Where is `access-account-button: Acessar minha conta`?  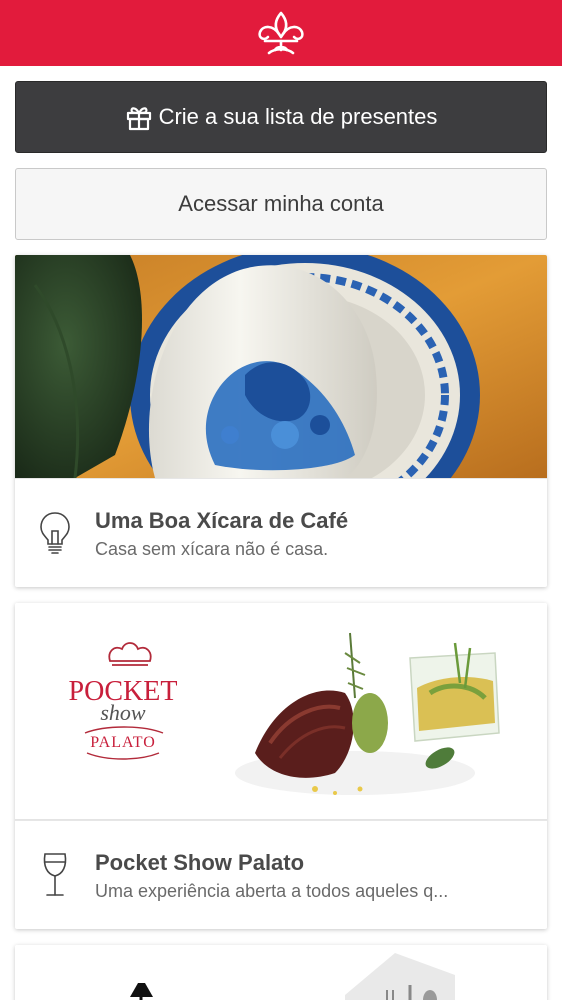
access-account-button: Acessar minha conta is located at coordinates (281, 204).